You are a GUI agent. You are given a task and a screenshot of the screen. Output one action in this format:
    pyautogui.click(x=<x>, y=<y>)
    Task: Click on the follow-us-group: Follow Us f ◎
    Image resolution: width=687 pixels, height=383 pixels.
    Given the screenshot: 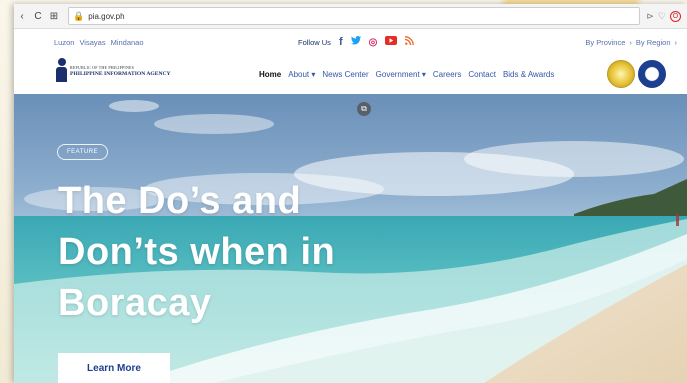 What is the action you would take?
    pyautogui.click(x=356, y=42)
    